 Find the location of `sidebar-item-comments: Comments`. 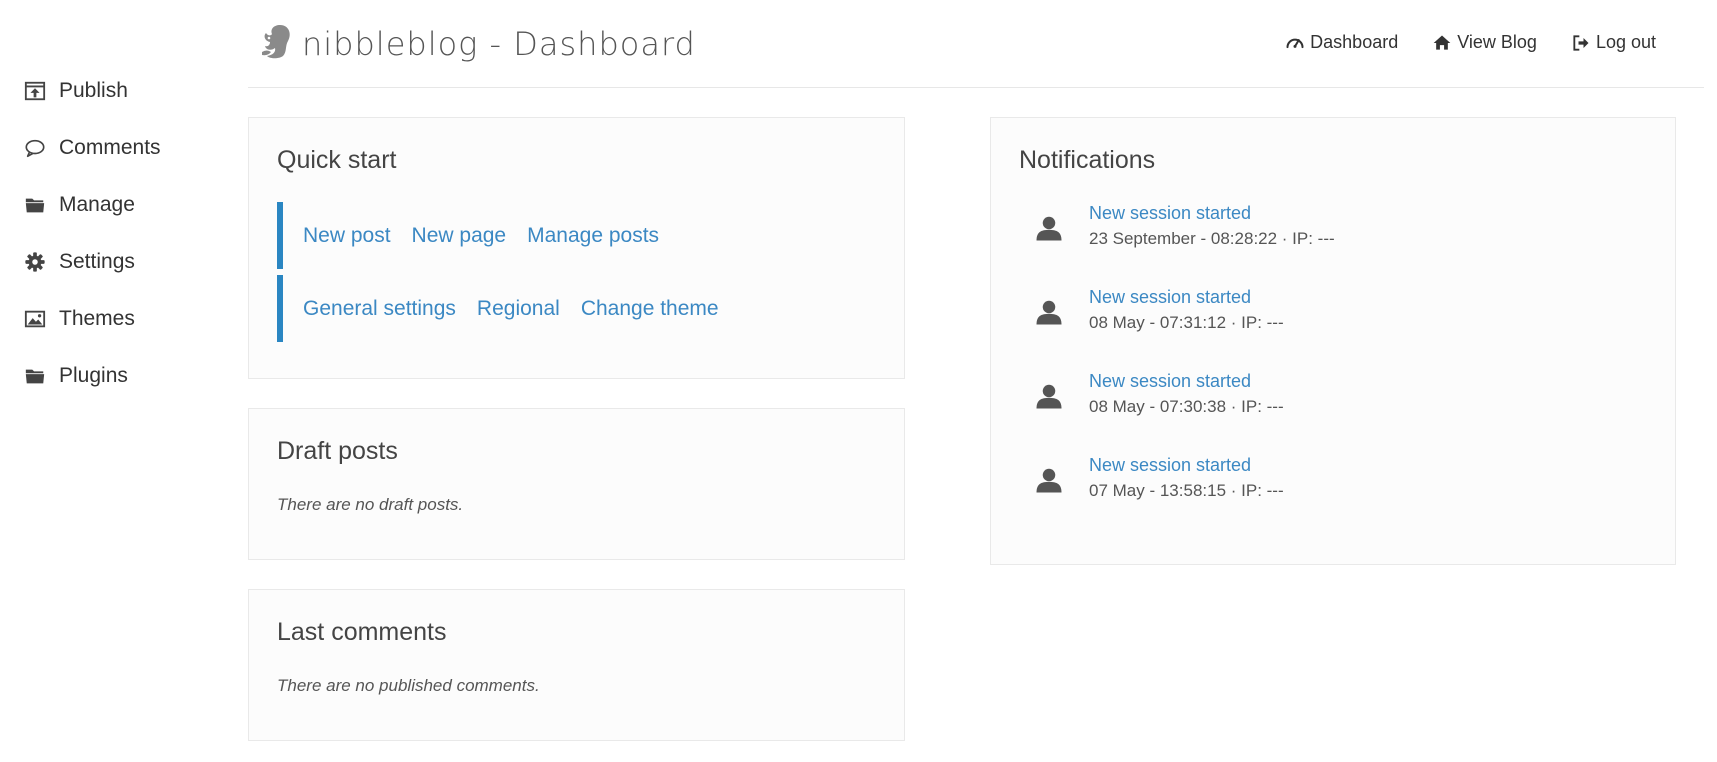

sidebar-item-comments: Comments is located at coordinates (92, 147).